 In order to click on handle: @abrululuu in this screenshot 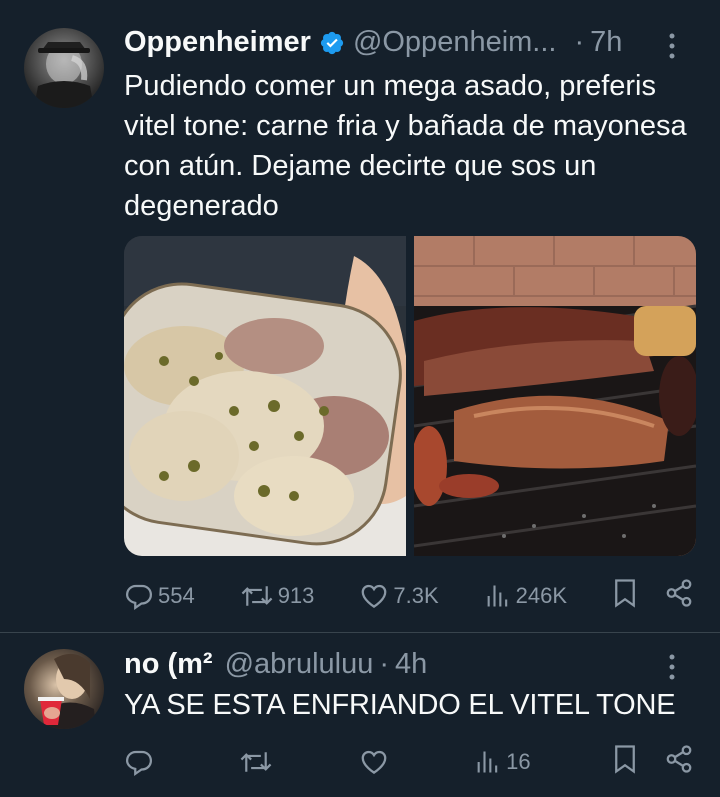, I will do `click(299, 664)`.